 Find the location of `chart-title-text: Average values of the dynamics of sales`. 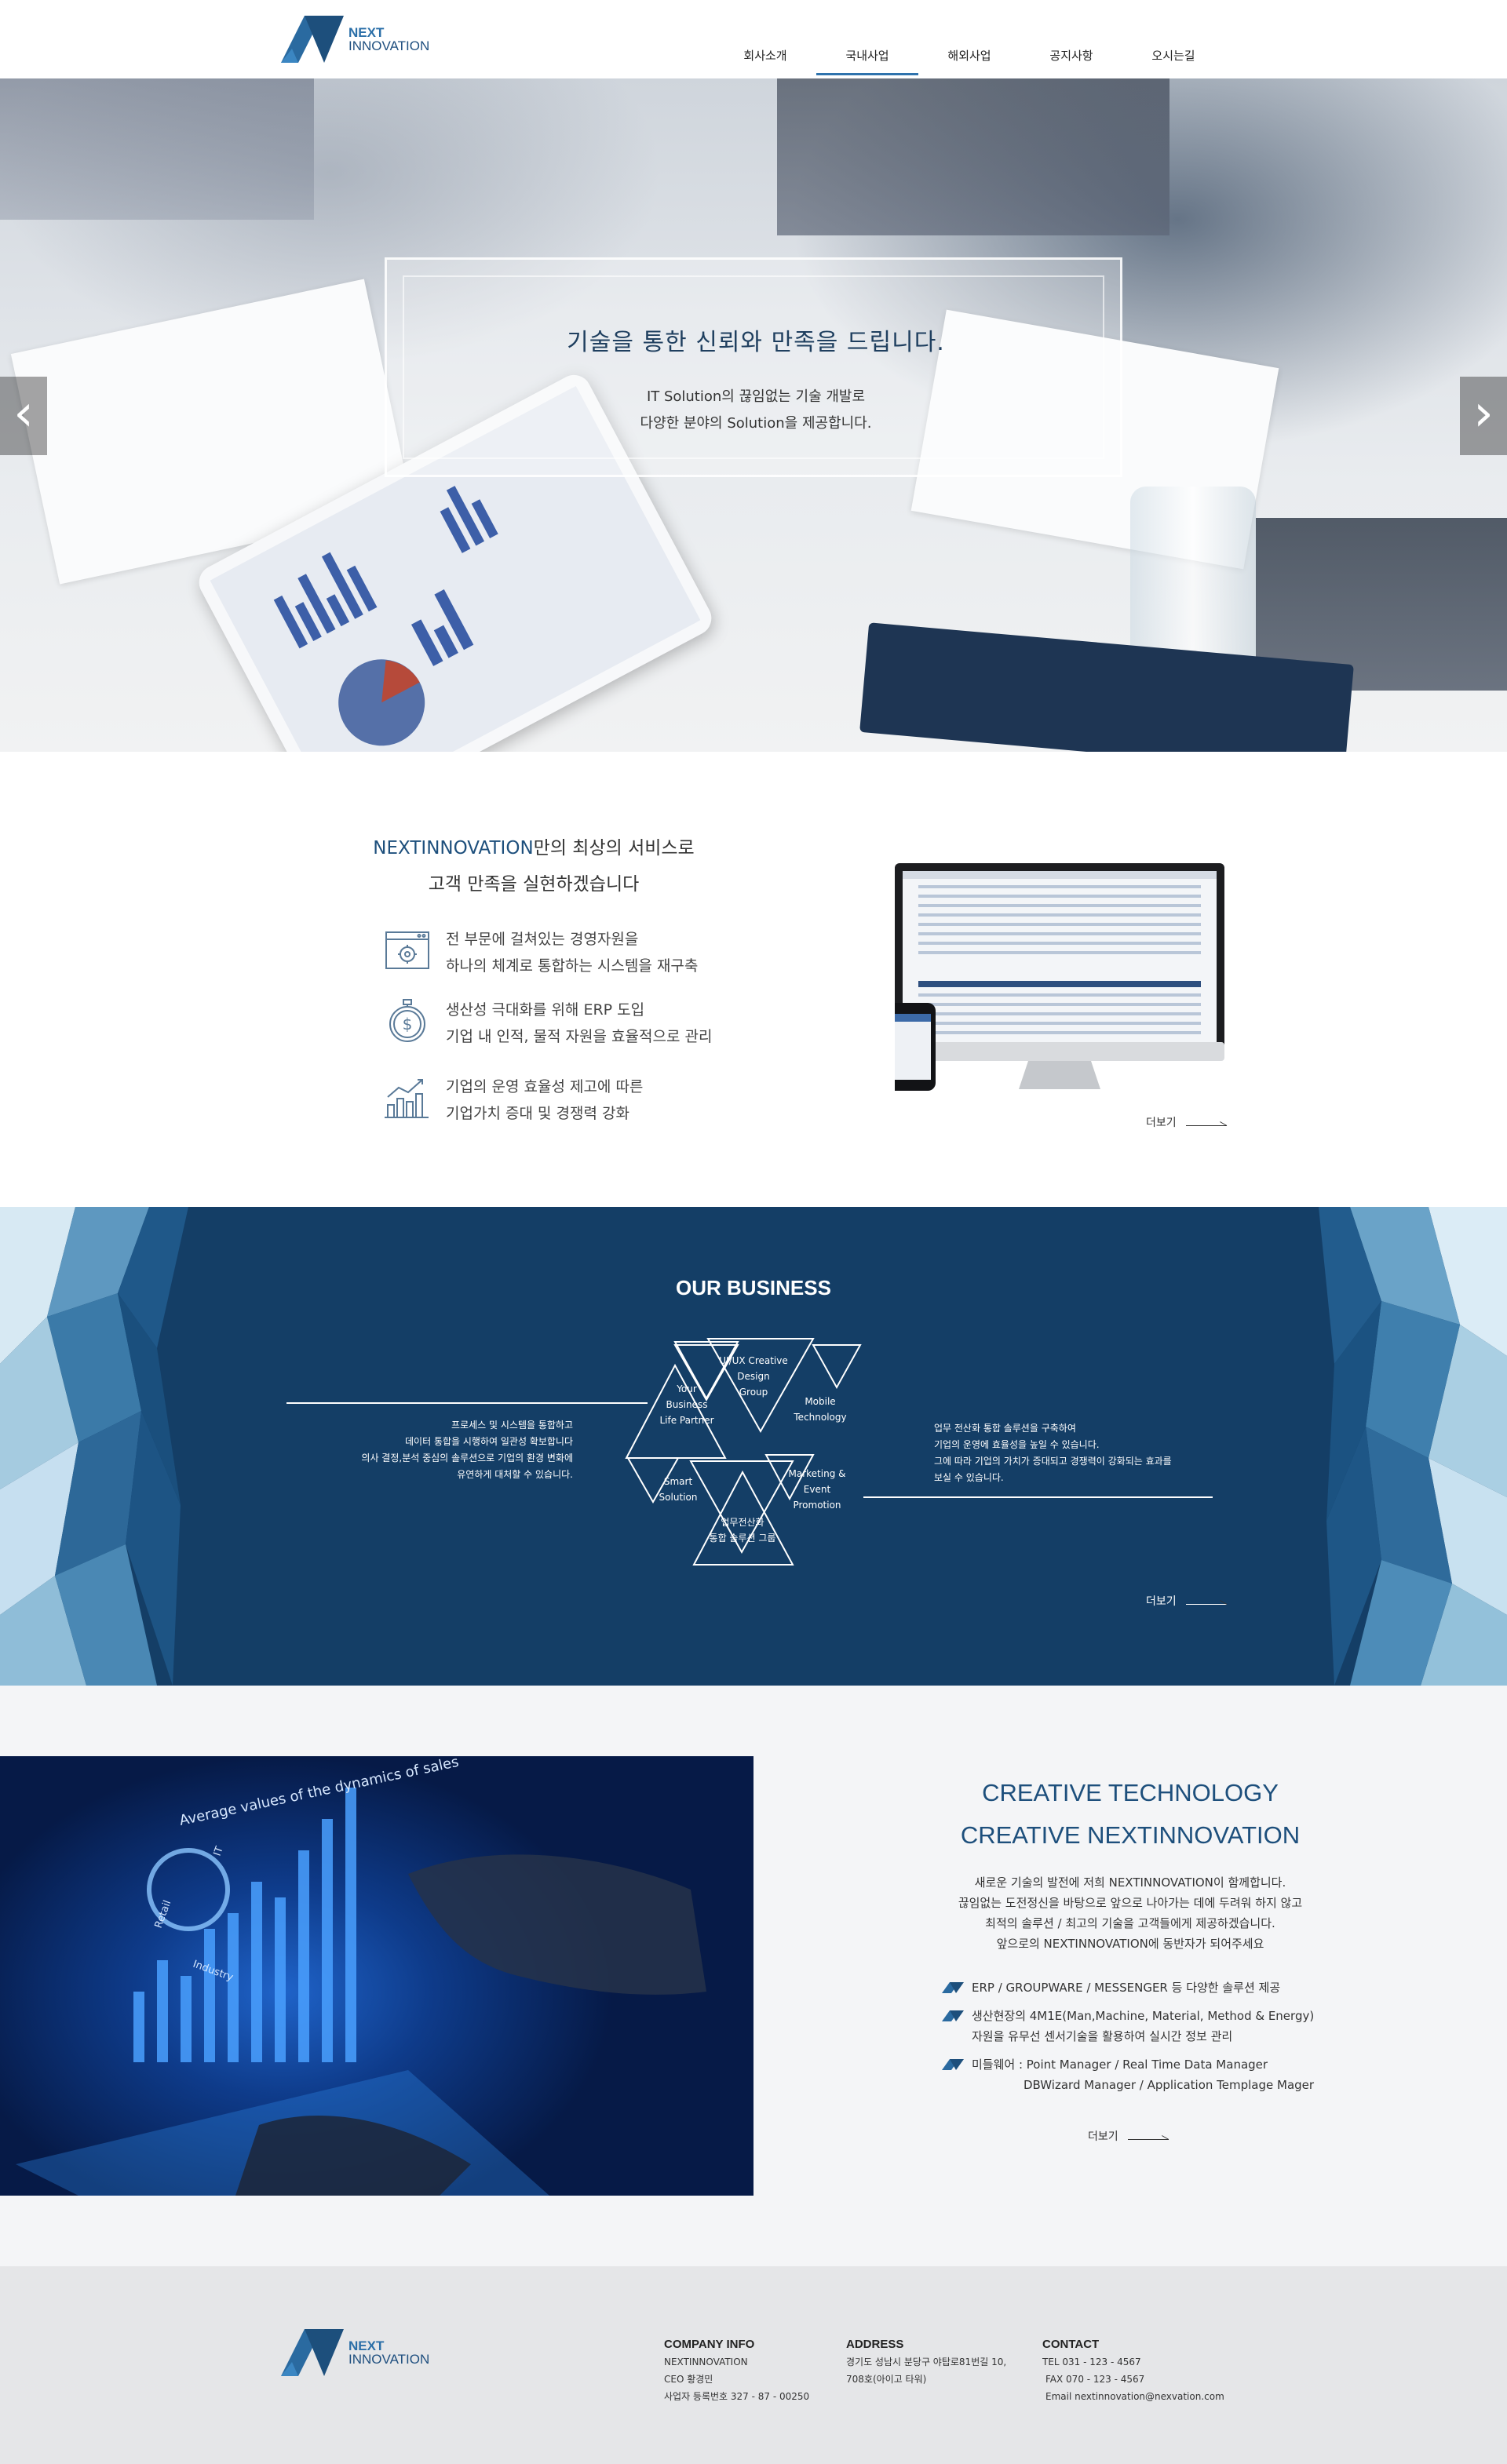

chart-title-text: Average values of the dynamics of sales is located at coordinates (319, 1792).